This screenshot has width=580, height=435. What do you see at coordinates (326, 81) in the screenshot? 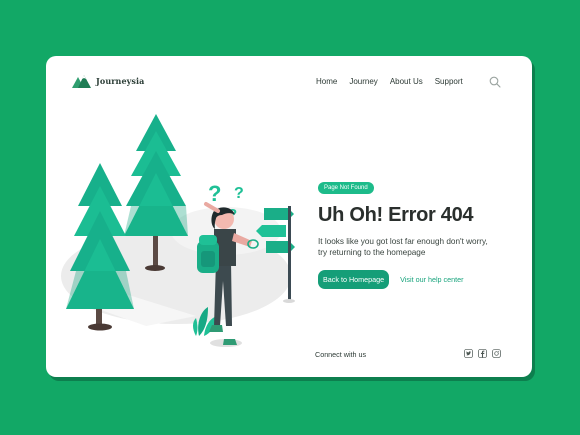
I see `nav-item-home: Home` at bounding box center [326, 81].